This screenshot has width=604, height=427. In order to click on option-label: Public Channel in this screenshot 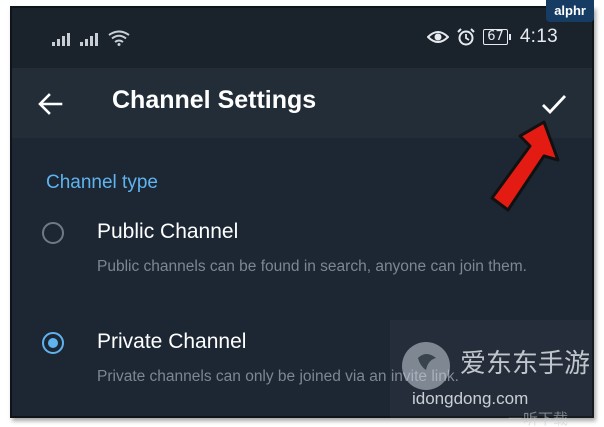, I will do `click(168, 231)`.